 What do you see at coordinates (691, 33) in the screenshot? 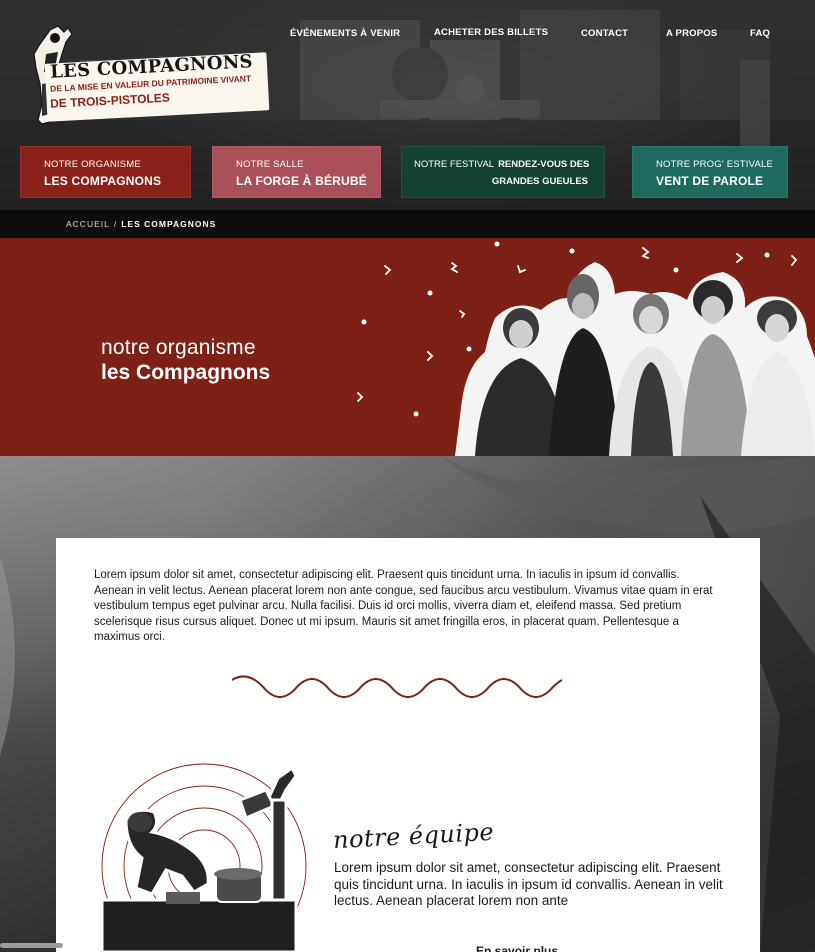
I see `nav-item-apropos: A PROPOS` at bounding box center [691, 33].